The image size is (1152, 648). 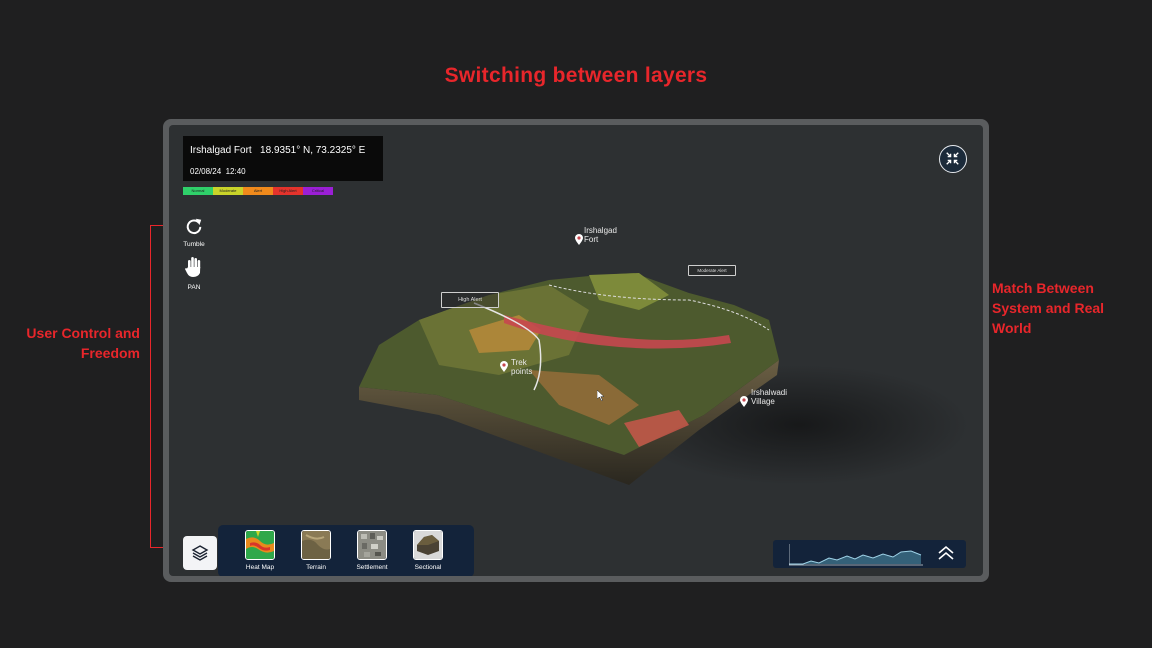 I want to click on terrain-thumbnail, so click(x=316, y=545).